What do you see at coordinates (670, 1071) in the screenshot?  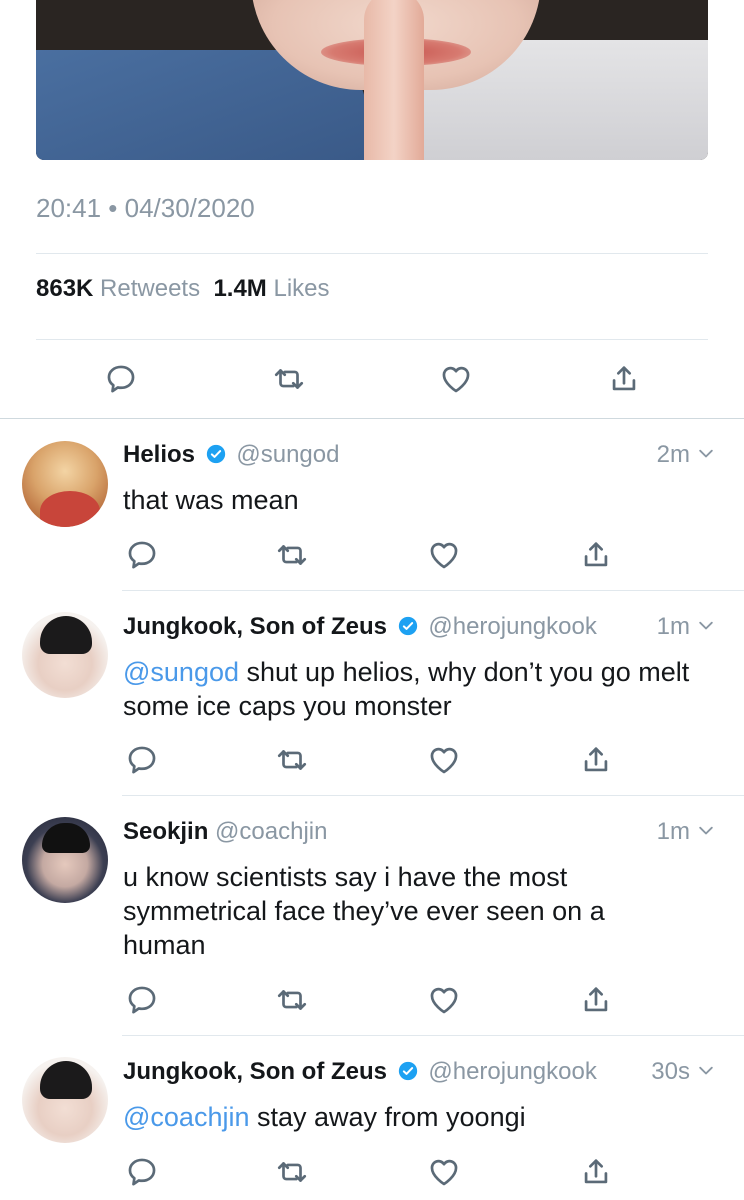 I see `time-ago: 30s` at bounding box center [670, 1071].